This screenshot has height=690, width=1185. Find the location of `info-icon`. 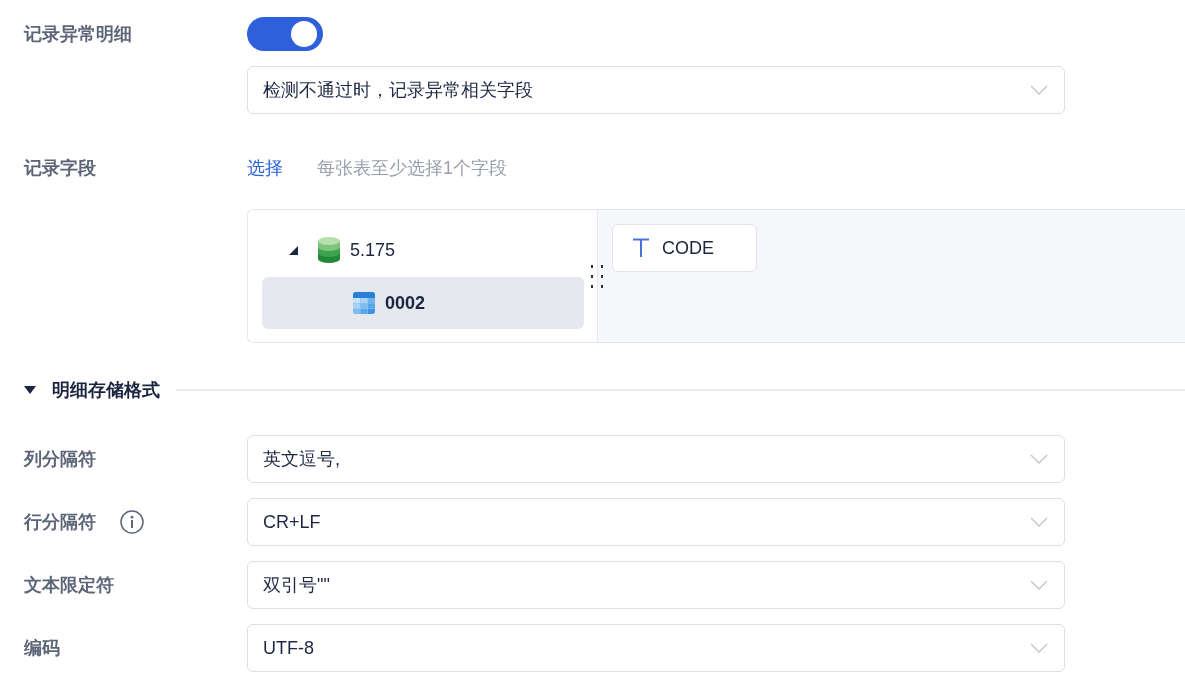

info-icon is located at coordinates (132, 522).